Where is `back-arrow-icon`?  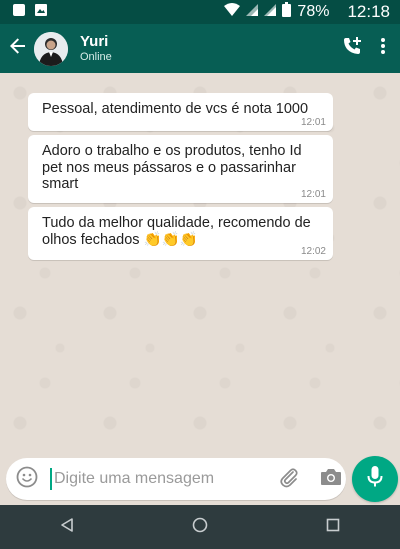 back-arrow-icon is located at coordinates (18, 48).